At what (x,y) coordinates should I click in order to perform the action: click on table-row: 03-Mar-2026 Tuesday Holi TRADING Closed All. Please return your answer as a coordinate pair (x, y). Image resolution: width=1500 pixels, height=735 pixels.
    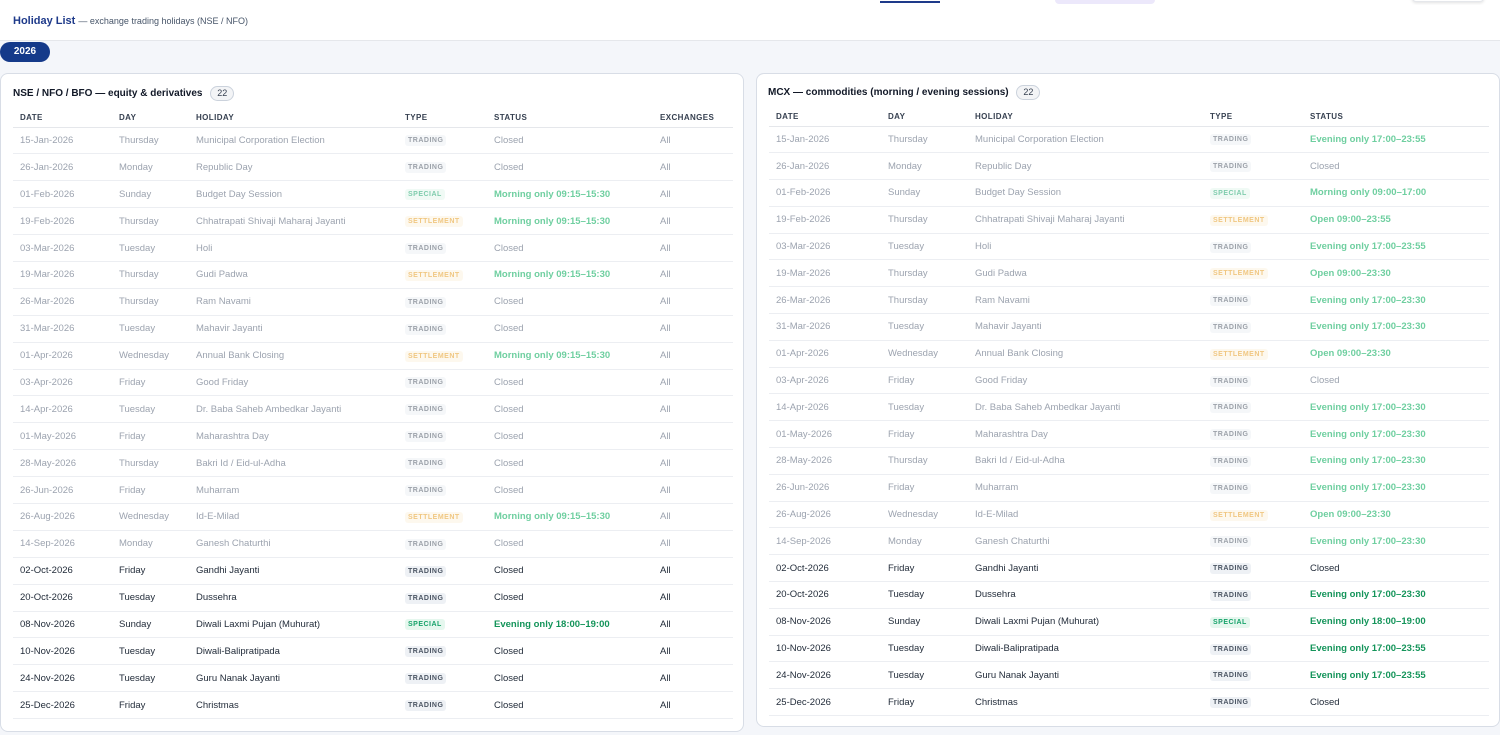
    Looking at the image, I should click on (373, 248).